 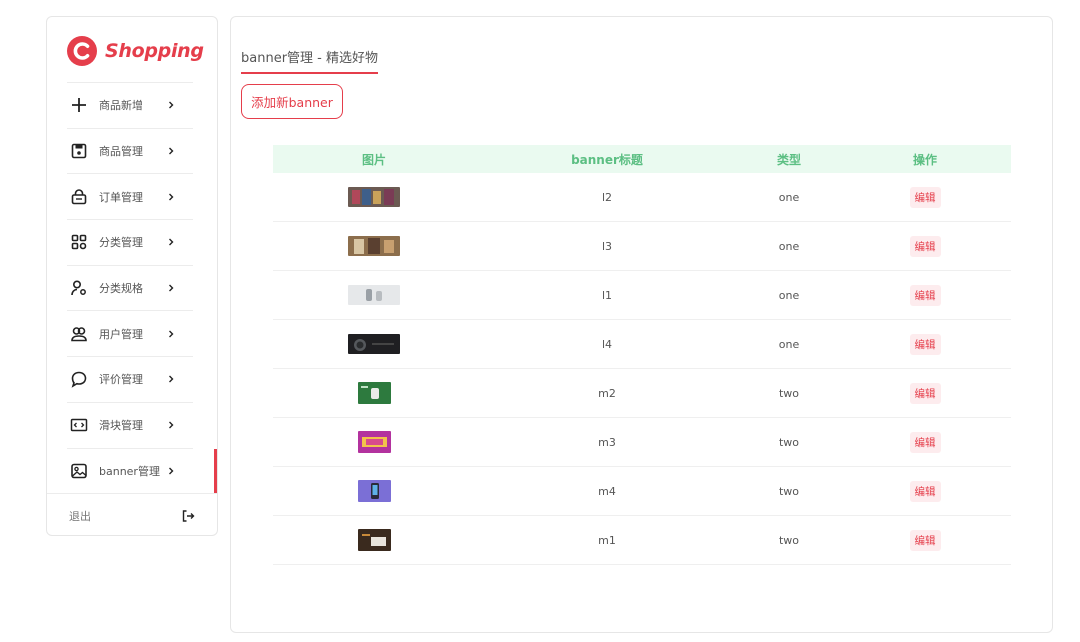 What do you see at coordinates (79, 288) in the screenshot?
I see `user-location-icon` at bounding box center [79, 288].